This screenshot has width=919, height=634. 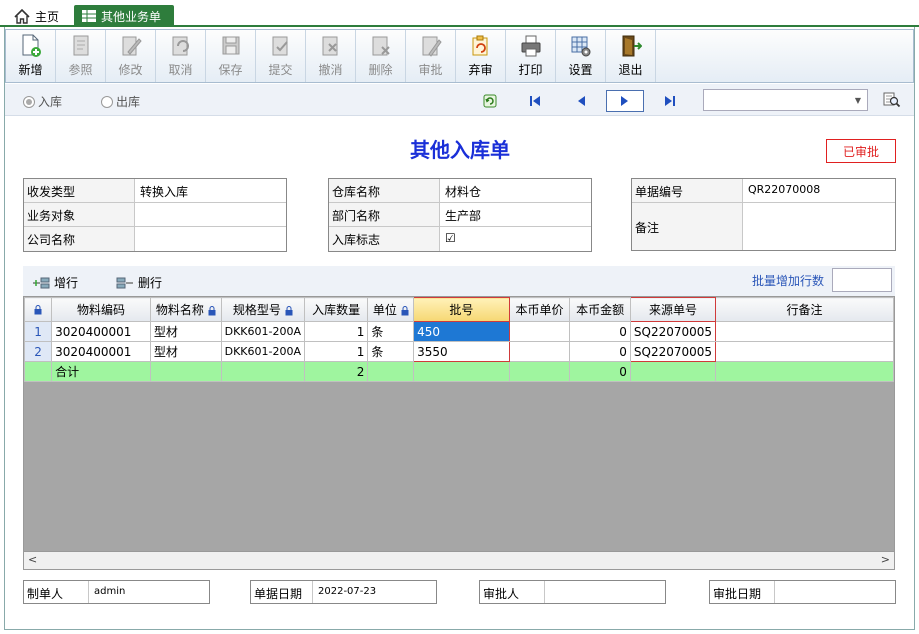 I want to click on form-value: 材料仓, so click(x=515, y=190).